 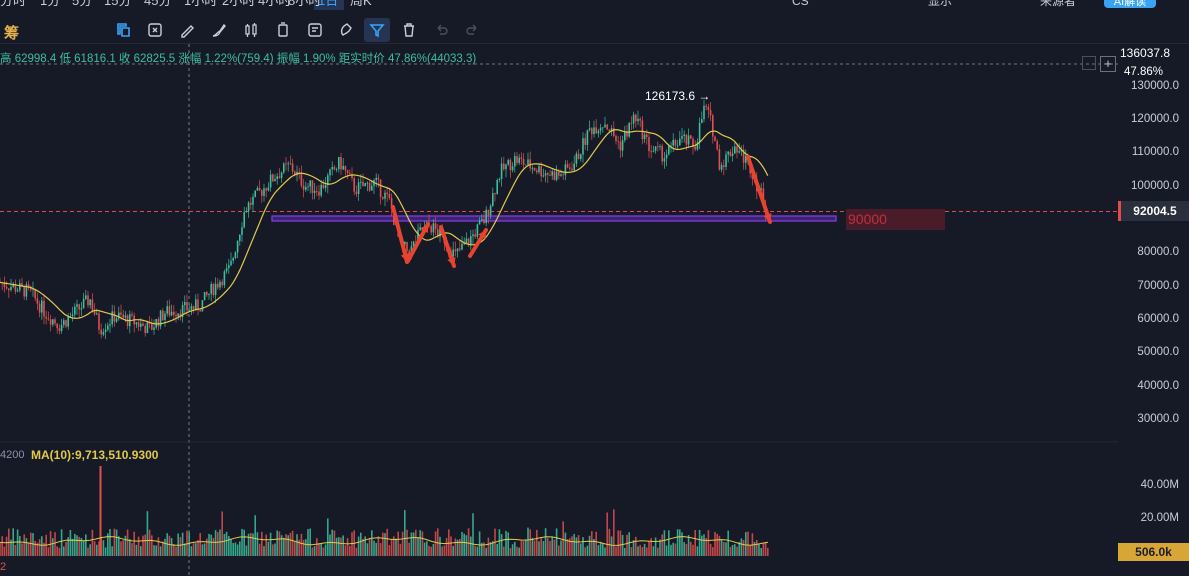 What do you see at coordinates (554, 218) in the screenshot?
I see `support-zone` at bounding box center [554, 218].